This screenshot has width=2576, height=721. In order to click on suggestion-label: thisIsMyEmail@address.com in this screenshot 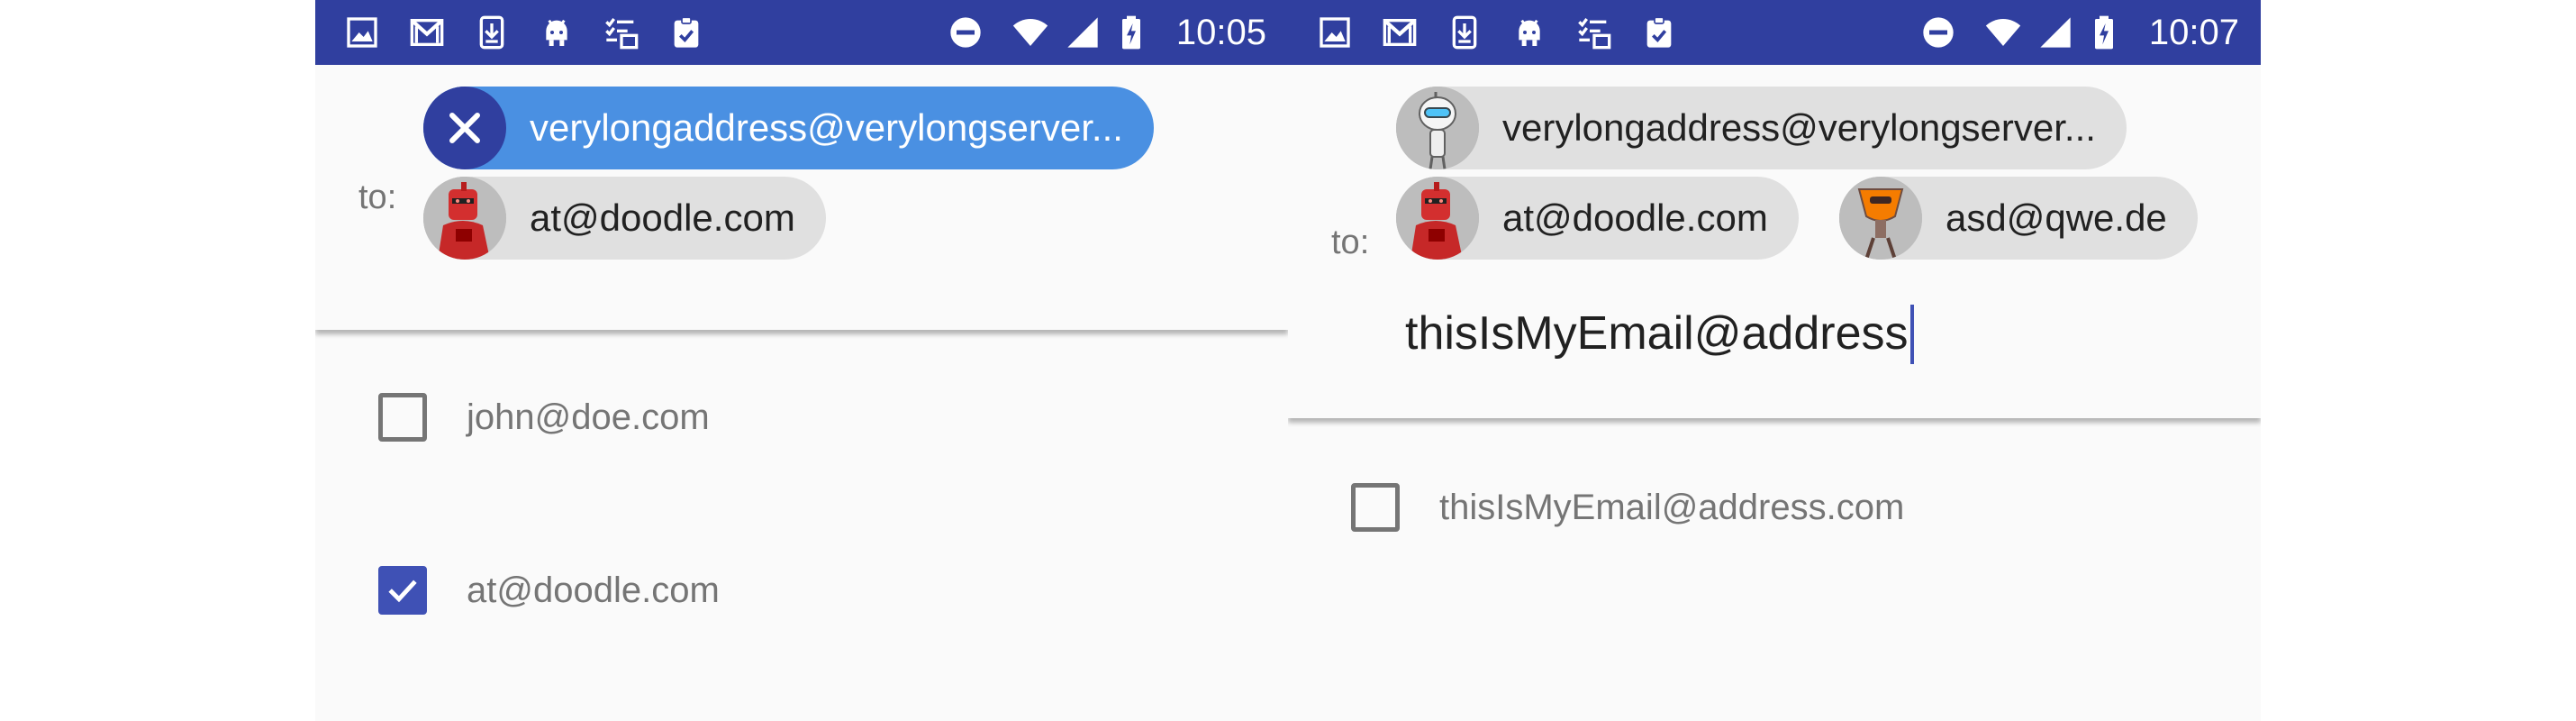, I will do `click(1672, 507)`.